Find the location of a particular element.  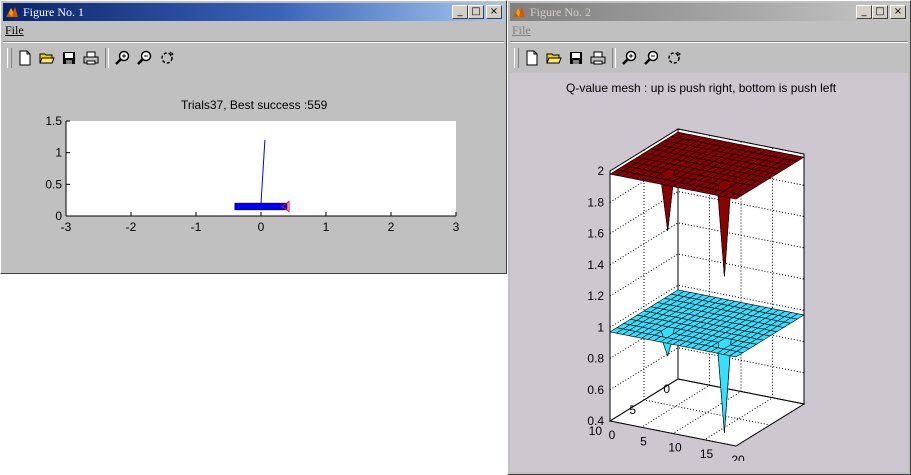

figure-title: Trials37, Best success :559 is located at coordinates (254, 105).